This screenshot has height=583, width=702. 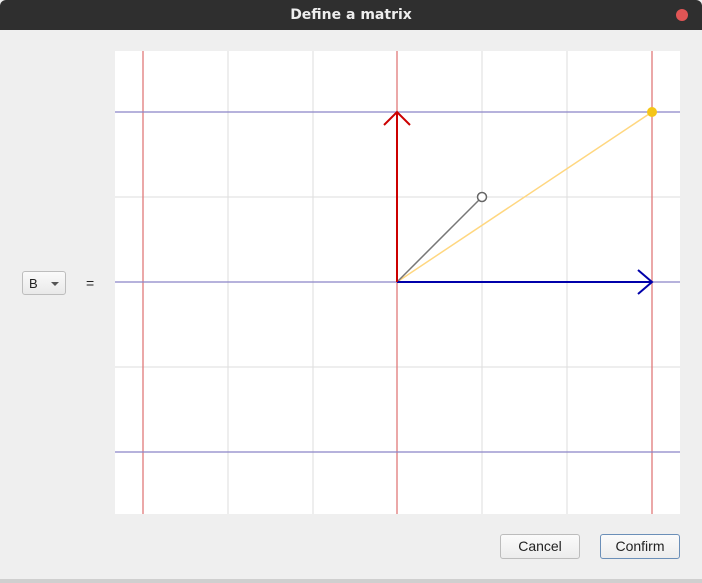 What do you see at coordinates (540, 546) in the screenshot?
I see `cancel-button: Cancel` at bounding box center [540, 546].